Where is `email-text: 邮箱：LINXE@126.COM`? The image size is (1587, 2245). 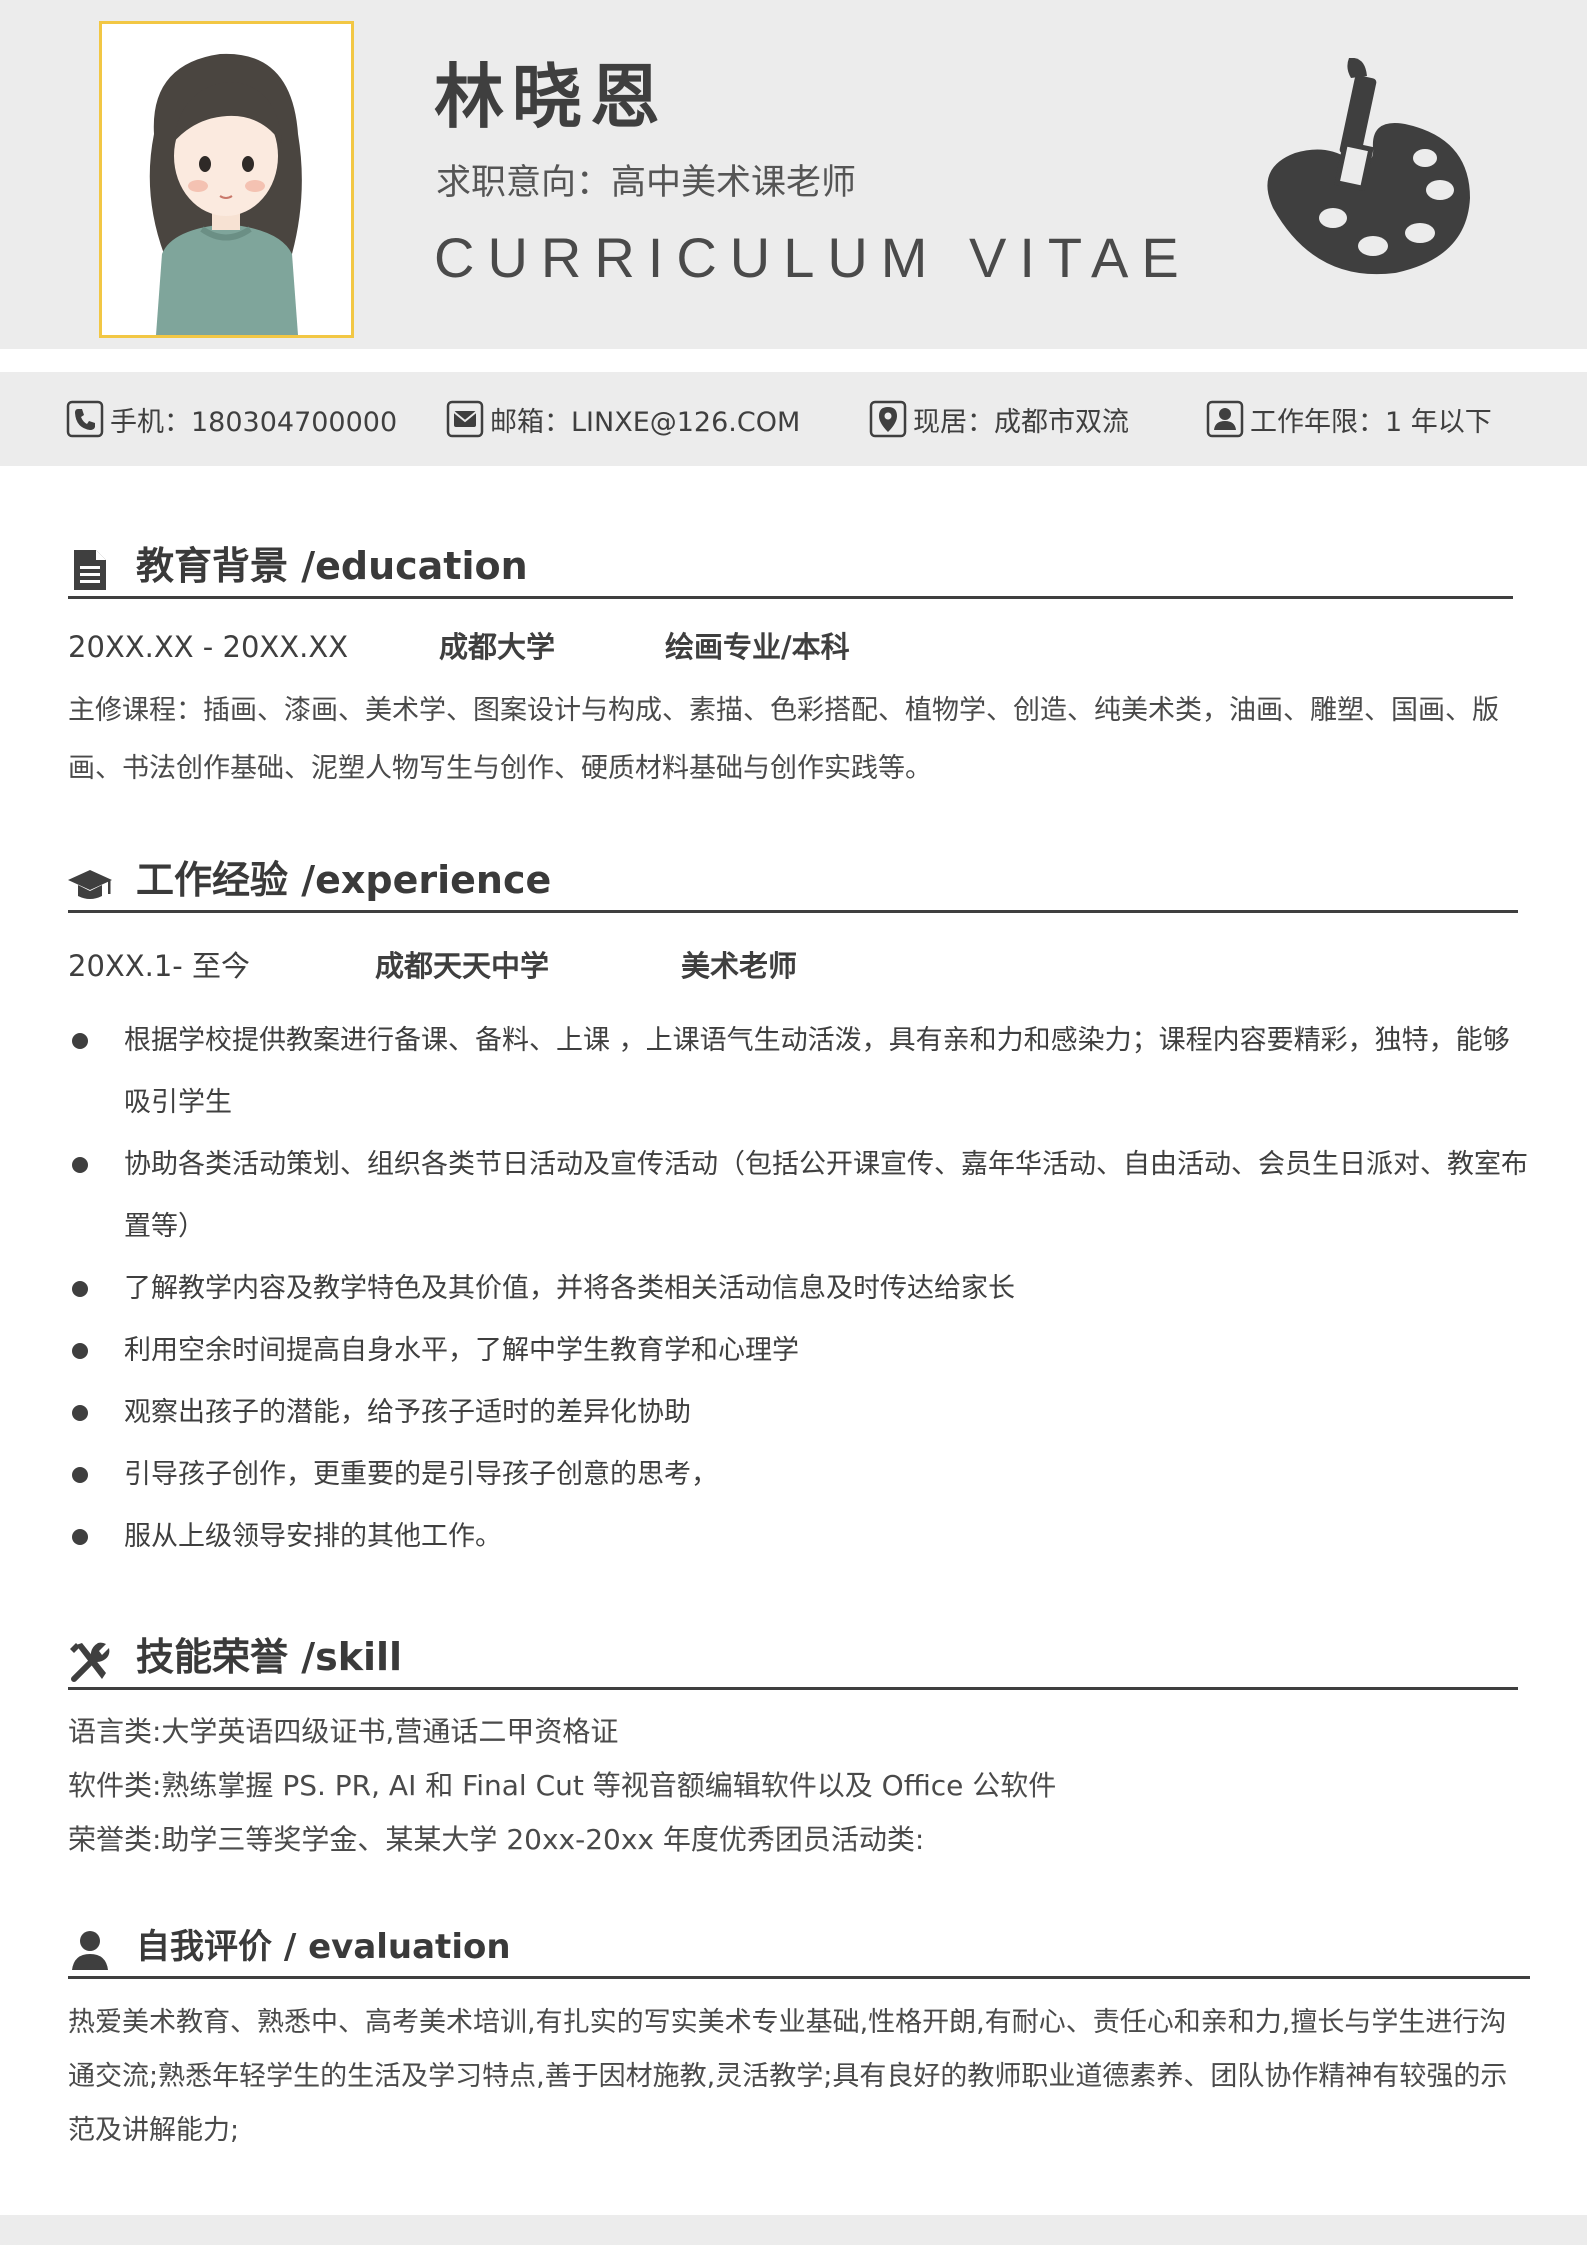 email-text: 邮箱：LINXE@126.COM is located at coordinates (645, 422).